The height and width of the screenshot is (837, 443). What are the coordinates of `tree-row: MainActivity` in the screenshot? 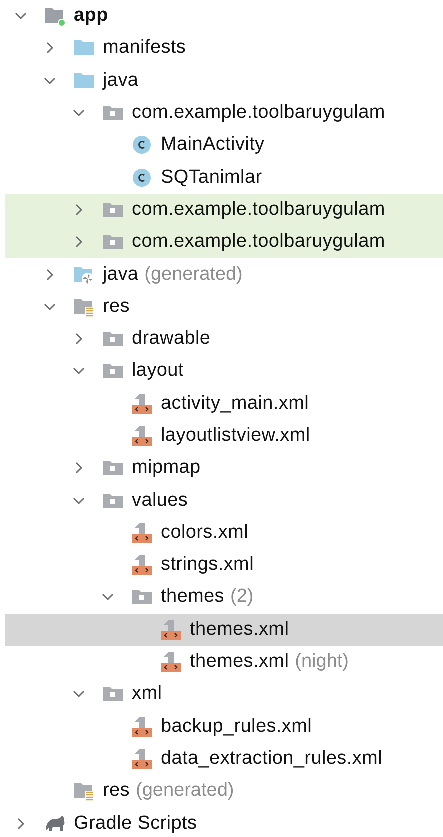 It's located at (224, 145).